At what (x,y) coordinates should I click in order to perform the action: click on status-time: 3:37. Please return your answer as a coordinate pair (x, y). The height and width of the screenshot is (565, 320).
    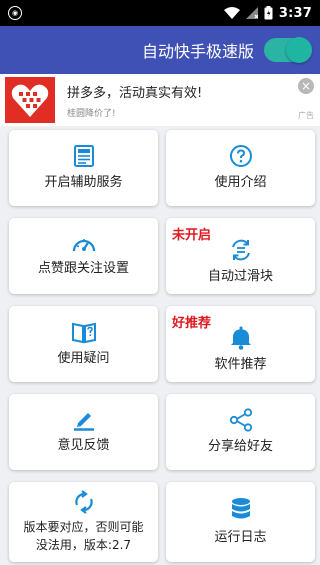
    Looking at the image, I should click on (295, 13).